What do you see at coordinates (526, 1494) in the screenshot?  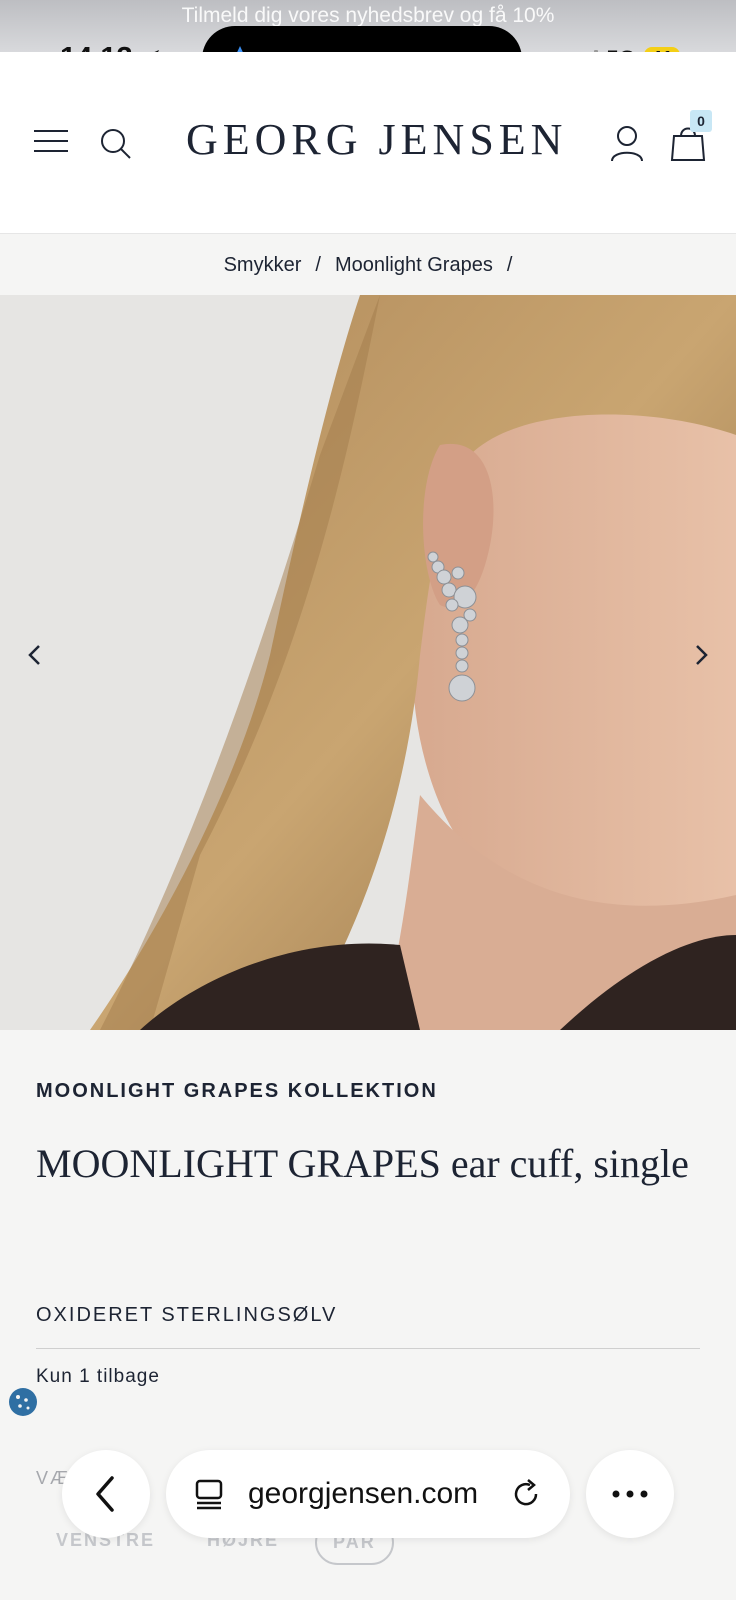 I see `reload-icon` at bounding box center [526, 1494].